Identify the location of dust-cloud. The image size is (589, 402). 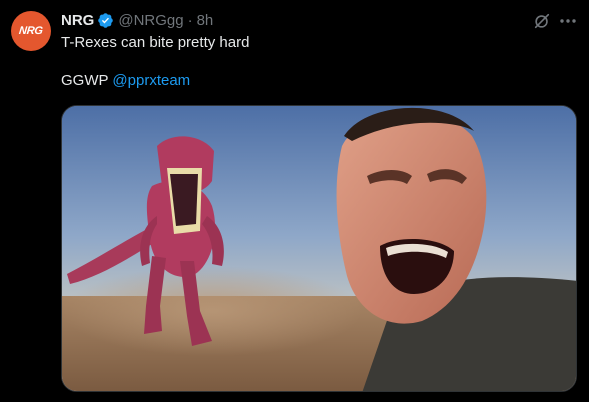
(212, 311).